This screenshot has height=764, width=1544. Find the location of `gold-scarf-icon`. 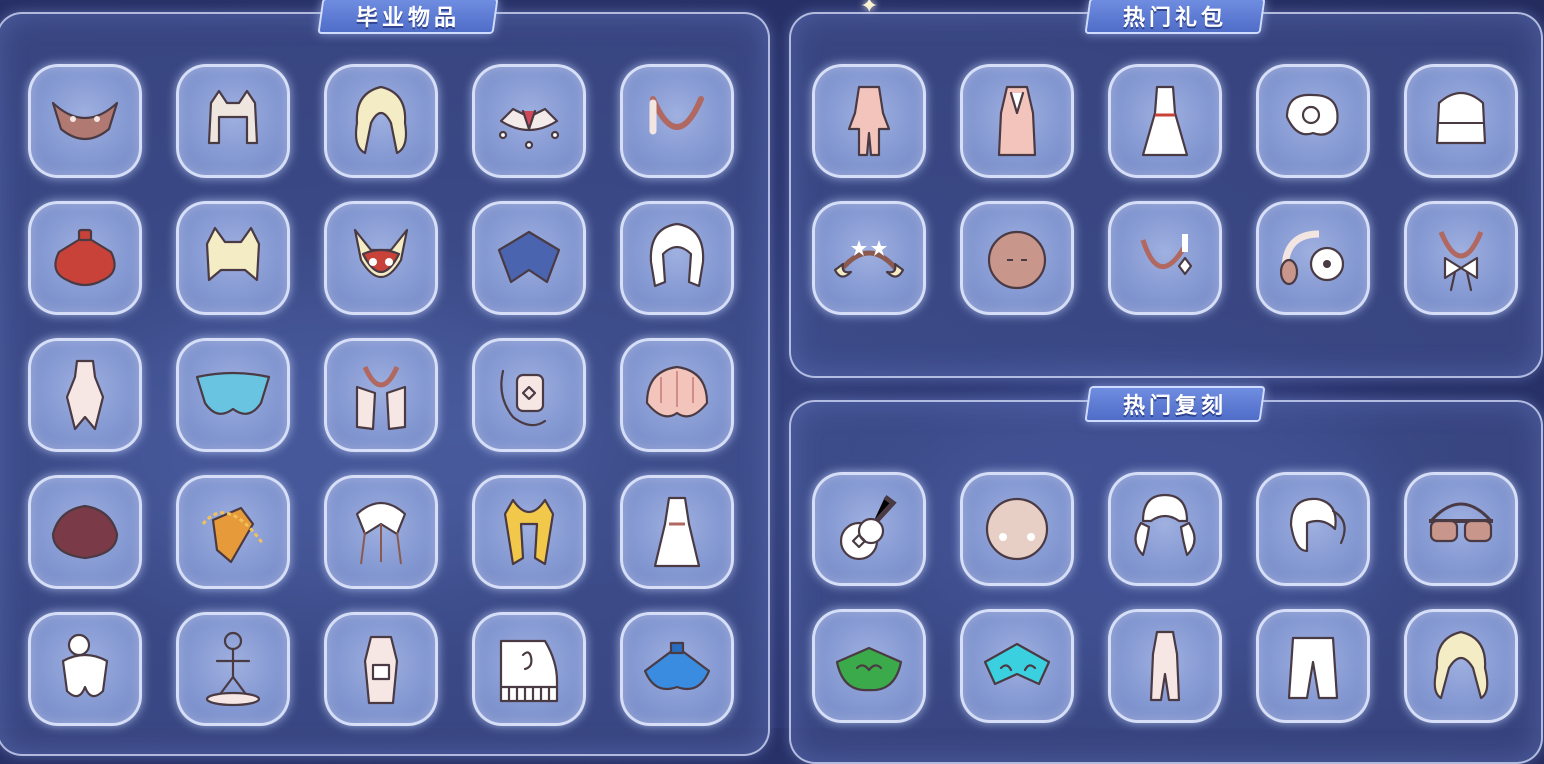

gold-scarf-icon is located at coordinates (529, 532).